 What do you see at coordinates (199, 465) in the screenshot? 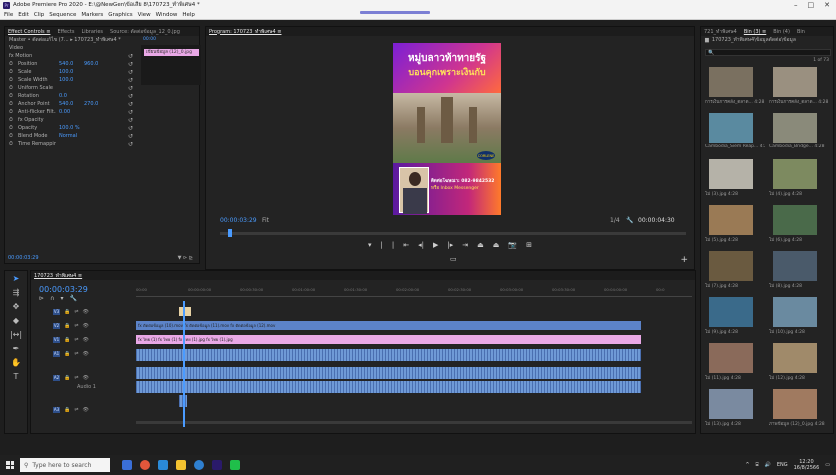
I see `edge-icon` at bounding box center [199, 465].